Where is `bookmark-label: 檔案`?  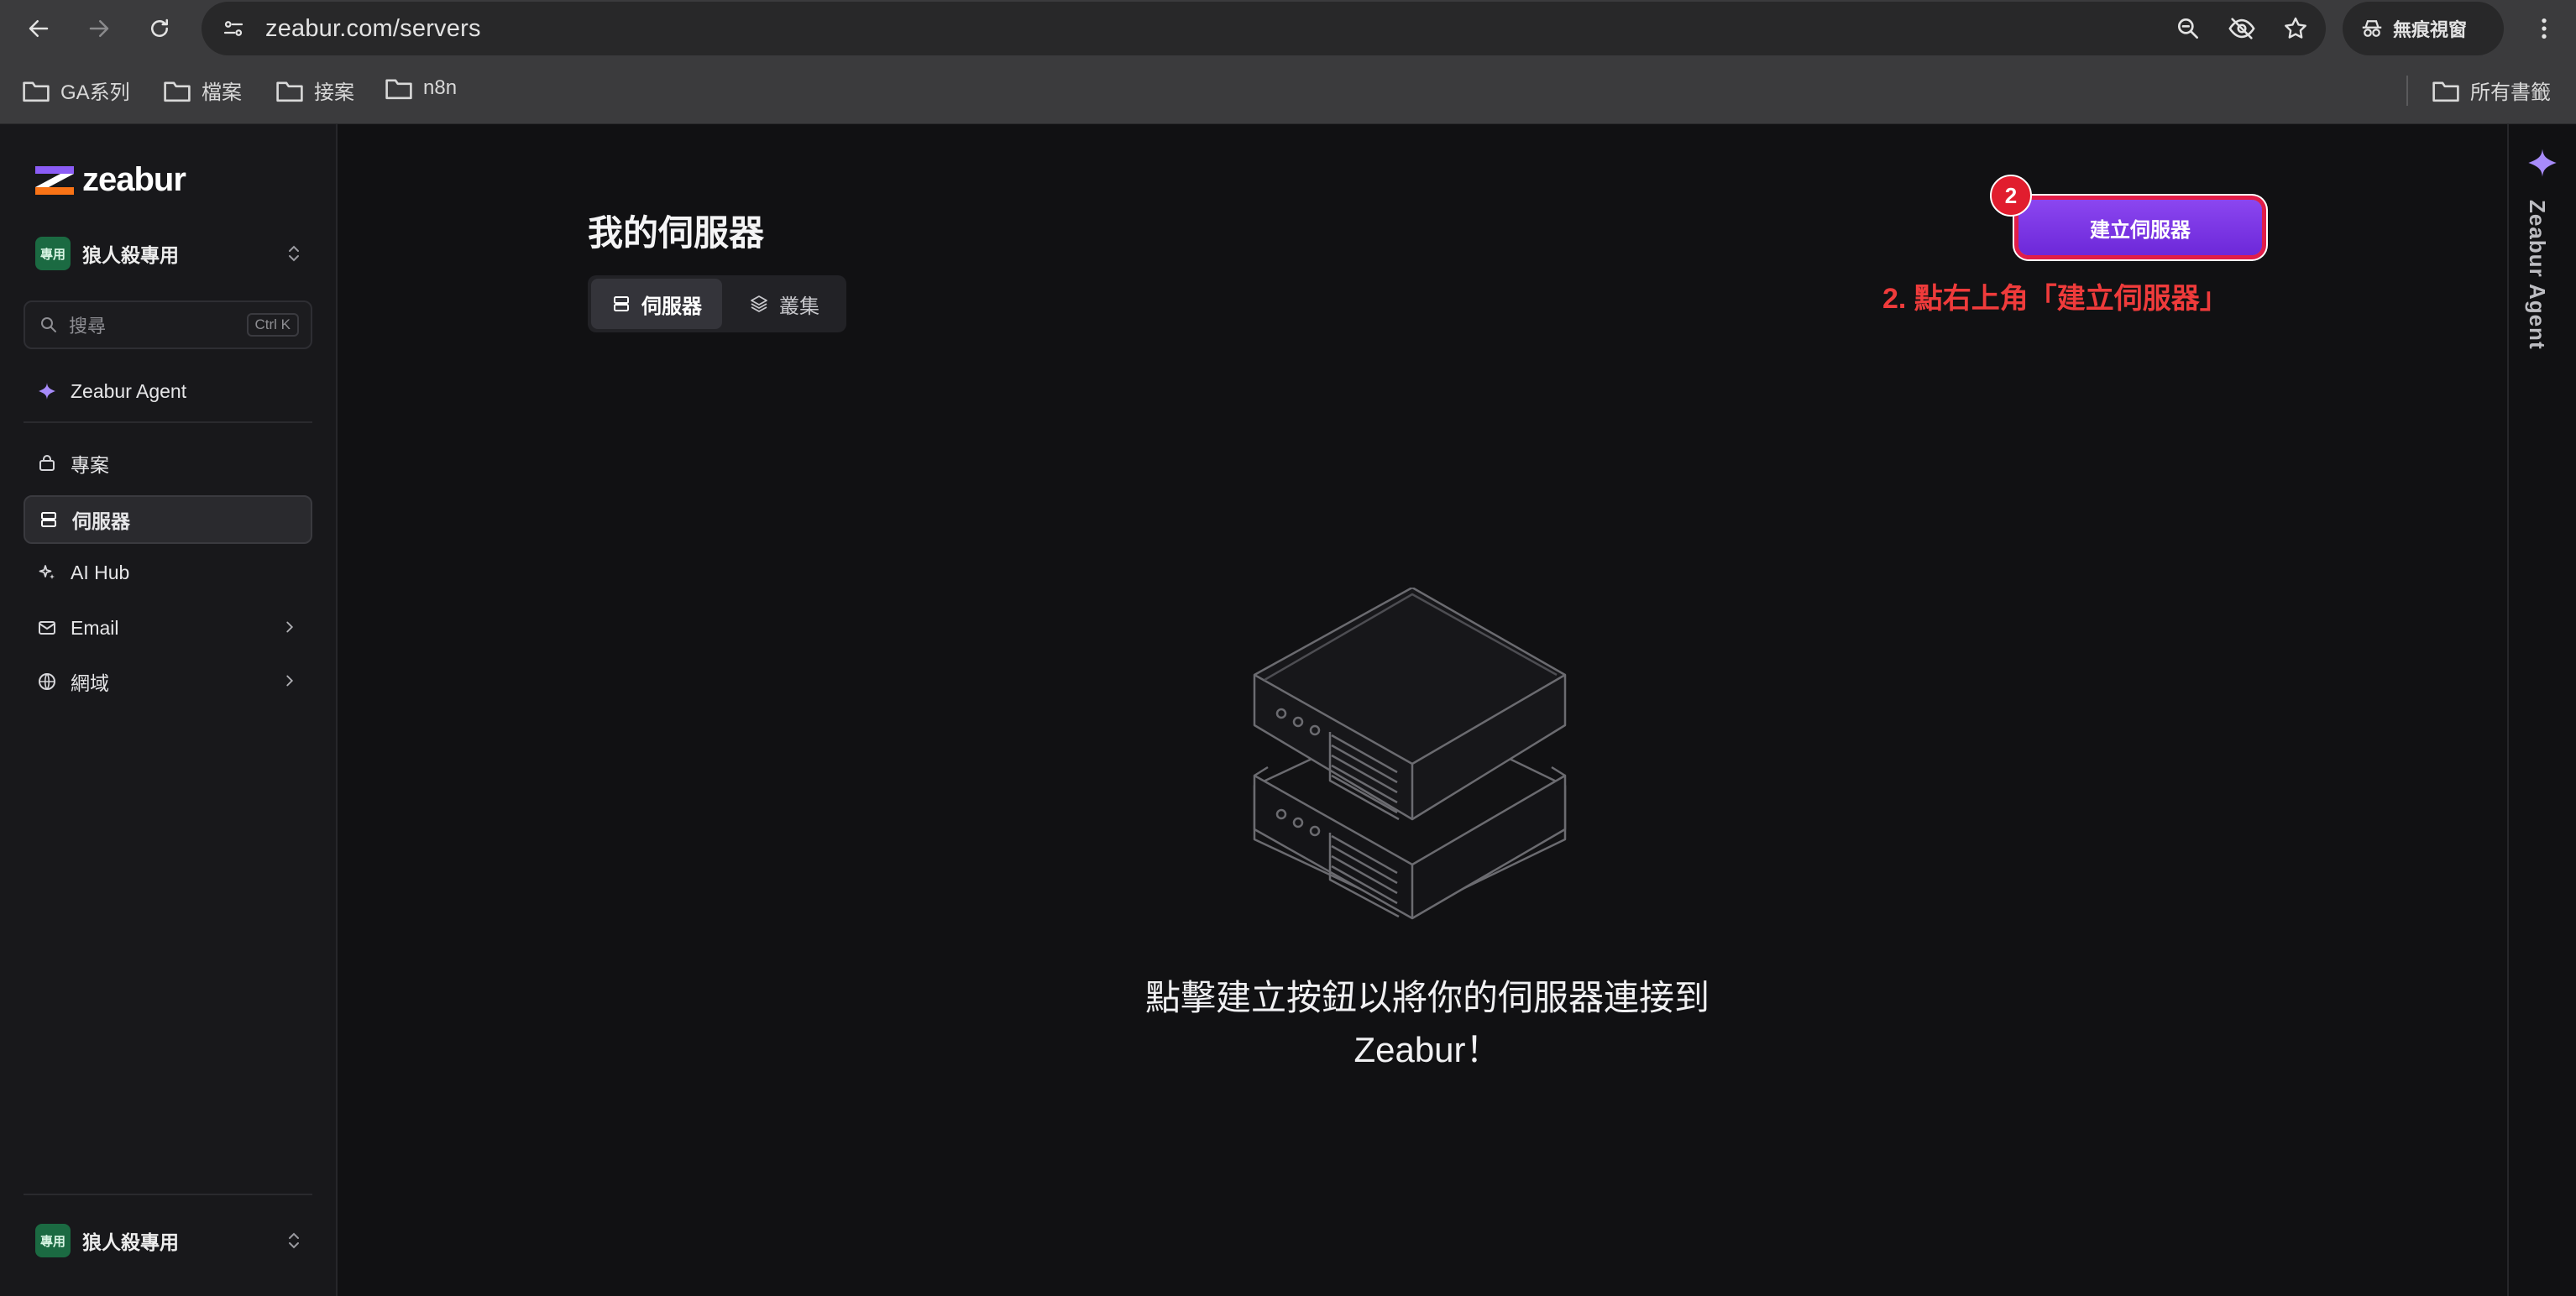
bookmark-label: 檔案 is located at coordinates (222, 92).